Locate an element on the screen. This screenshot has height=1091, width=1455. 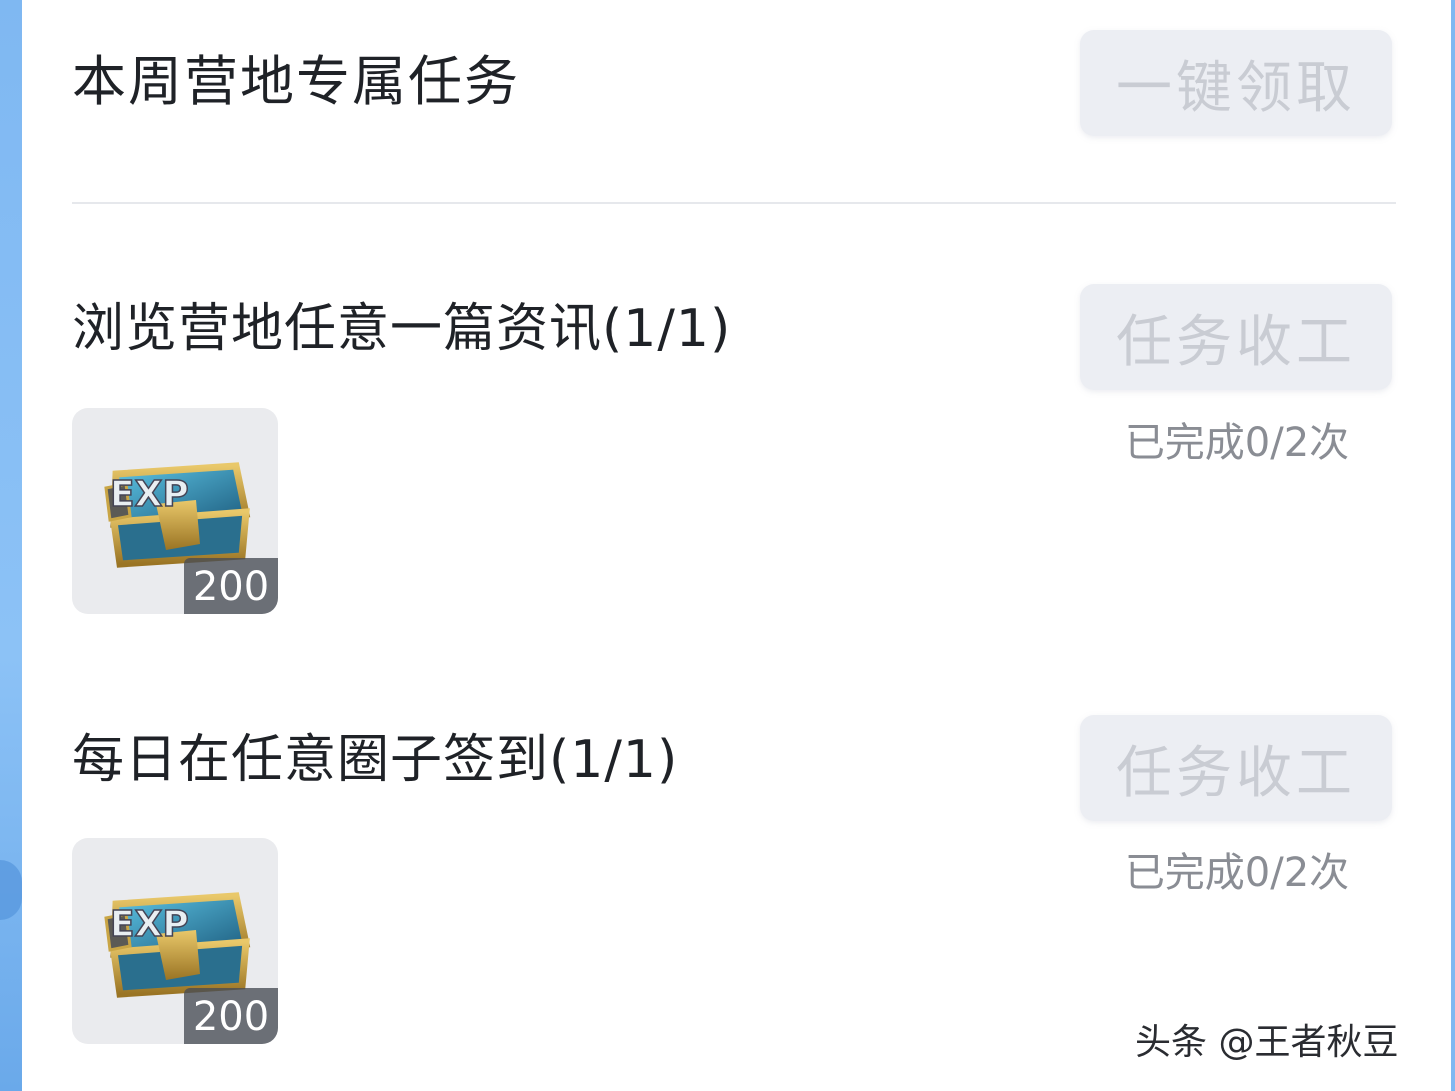
divider is located at coordinates (734, 203).